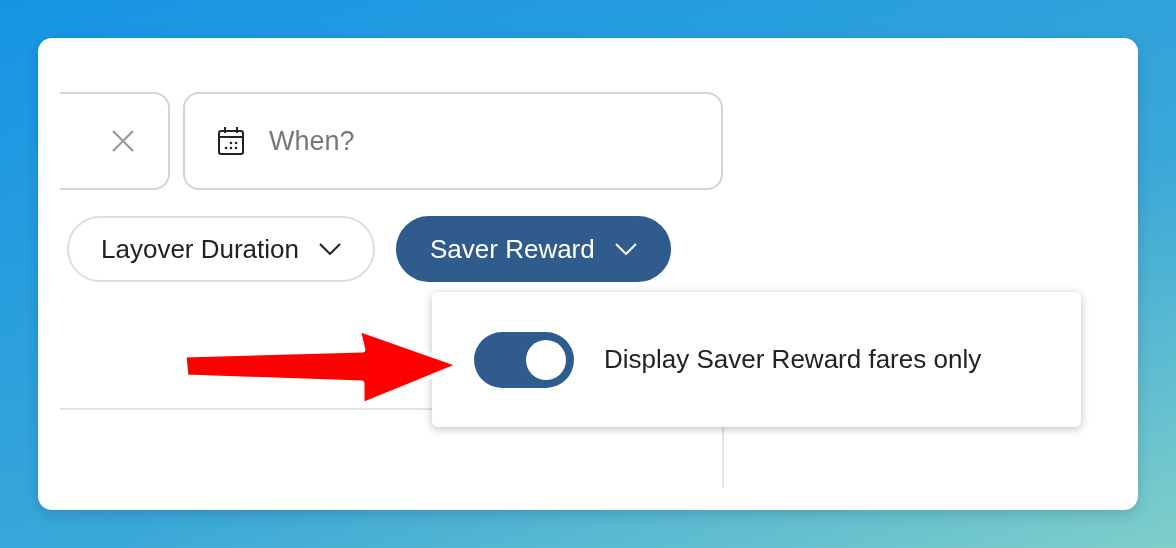  Describe the element at coordinates (453, 141) in the screenshot. I see `date-field: When?` at that location.